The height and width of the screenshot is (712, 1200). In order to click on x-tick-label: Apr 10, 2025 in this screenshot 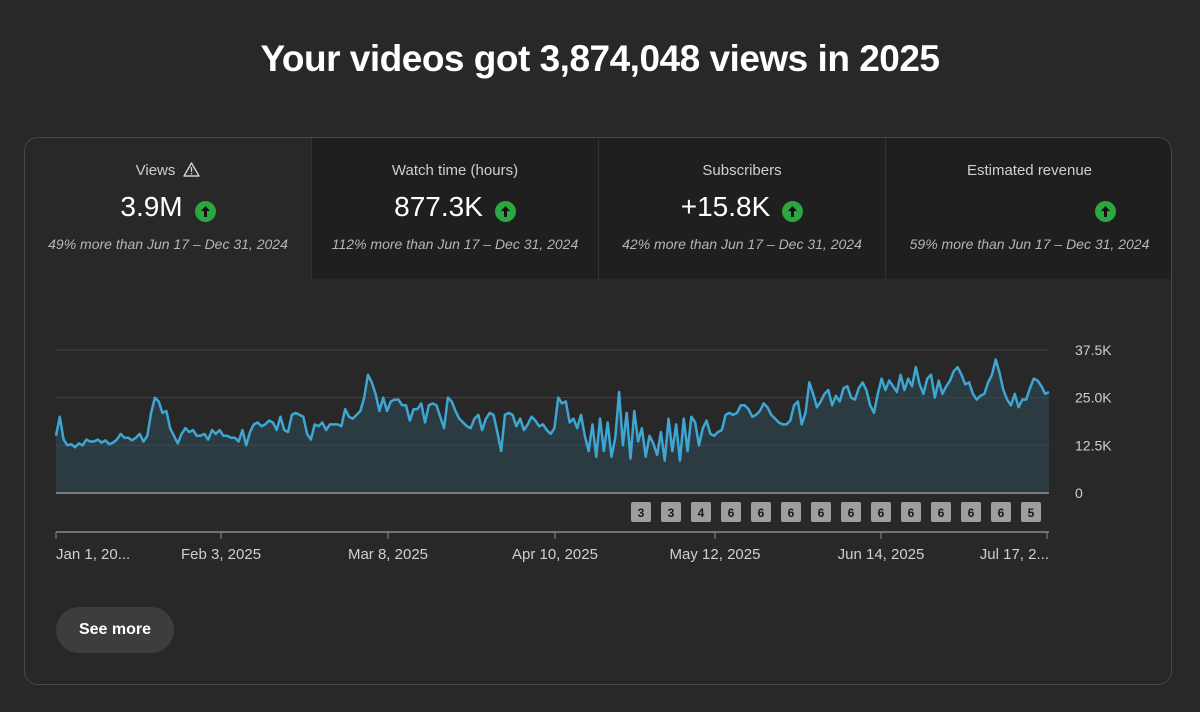, I will do `click(555, 554)`.